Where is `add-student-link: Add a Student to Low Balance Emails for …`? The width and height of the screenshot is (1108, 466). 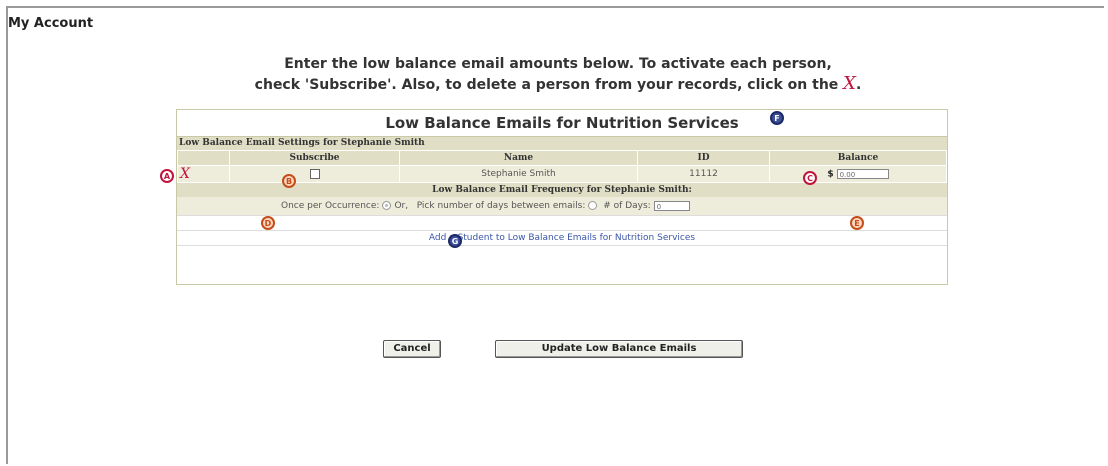 add-student-link: Add a Student to Low Balance Emails for … is located at coordinates (562, 238).